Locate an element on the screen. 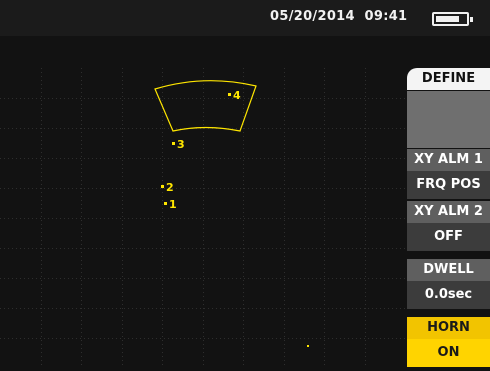 This screenshot has height=371, width=490. date-time: 05/20/2014 09:41 is located at coordinates (339, 16).